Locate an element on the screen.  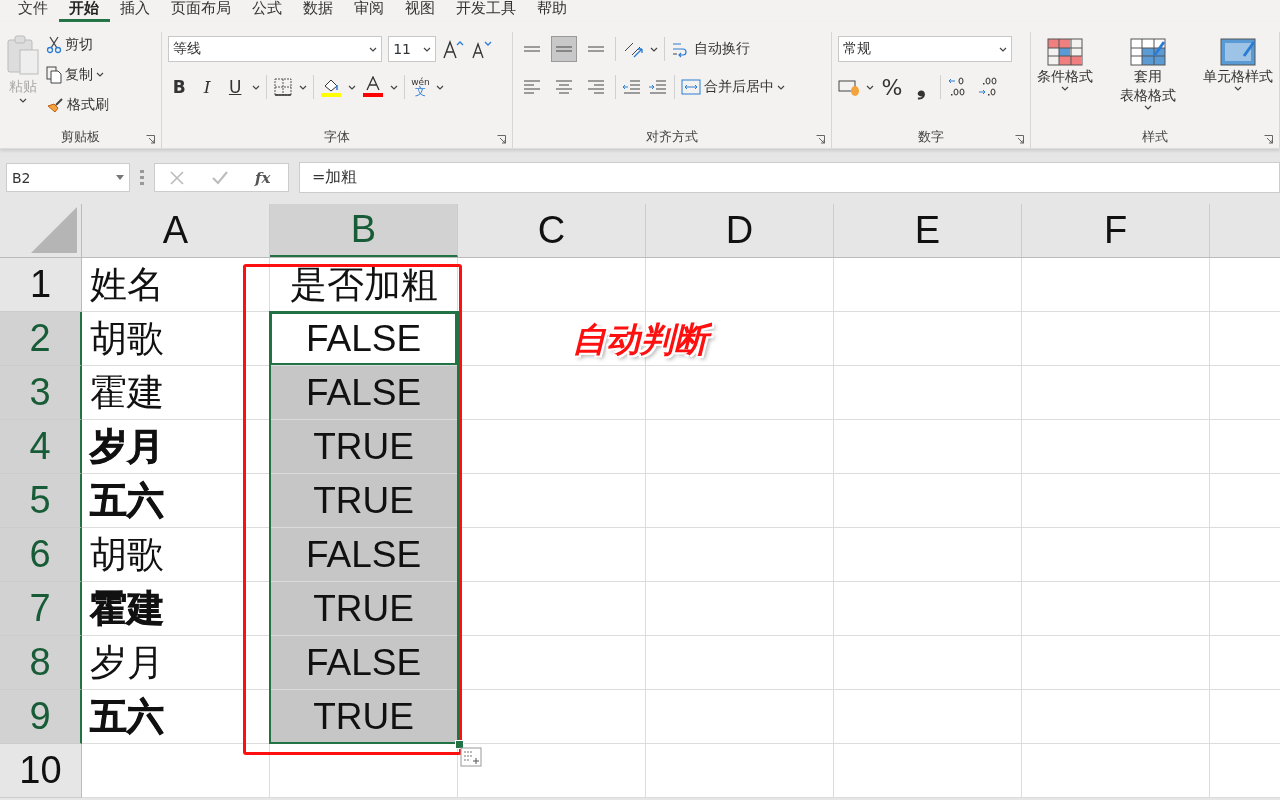
row-header: 5 is located at coordinates (41, 501).